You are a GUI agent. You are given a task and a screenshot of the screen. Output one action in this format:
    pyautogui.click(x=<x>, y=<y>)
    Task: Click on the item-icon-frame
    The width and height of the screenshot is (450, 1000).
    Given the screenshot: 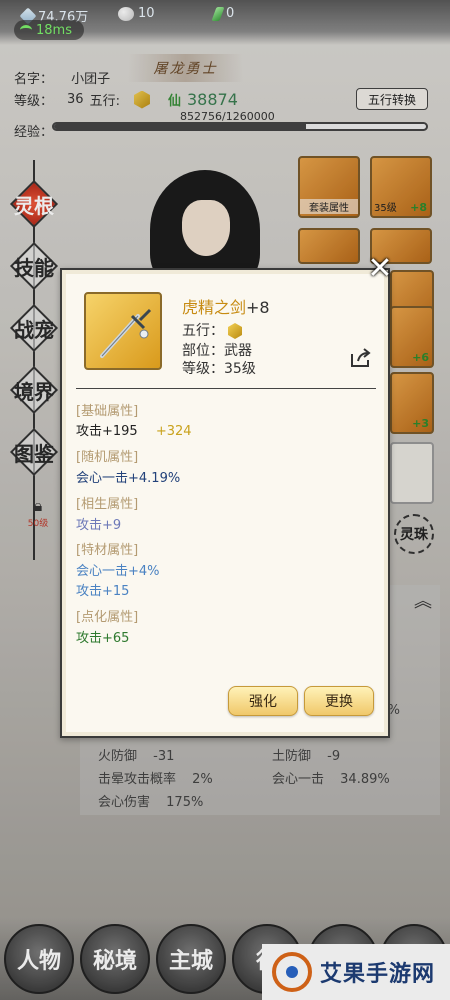 What is the action you would take?
    pyautogui.click(x=123, y=331)
    